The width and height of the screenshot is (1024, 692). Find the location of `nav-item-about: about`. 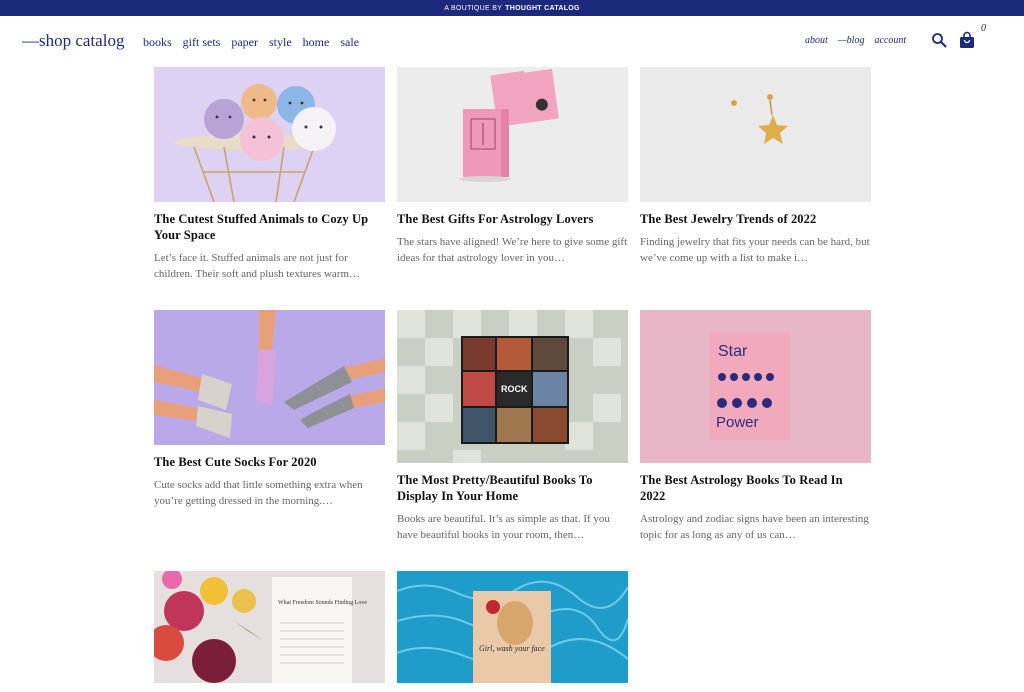

nav-item-about: about is located at coordinates (816, 40).